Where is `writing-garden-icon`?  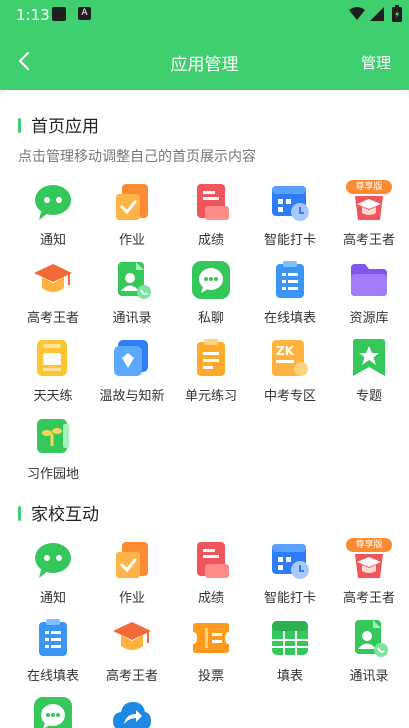
writing-garden-icon is located at coordinates (53, 436).